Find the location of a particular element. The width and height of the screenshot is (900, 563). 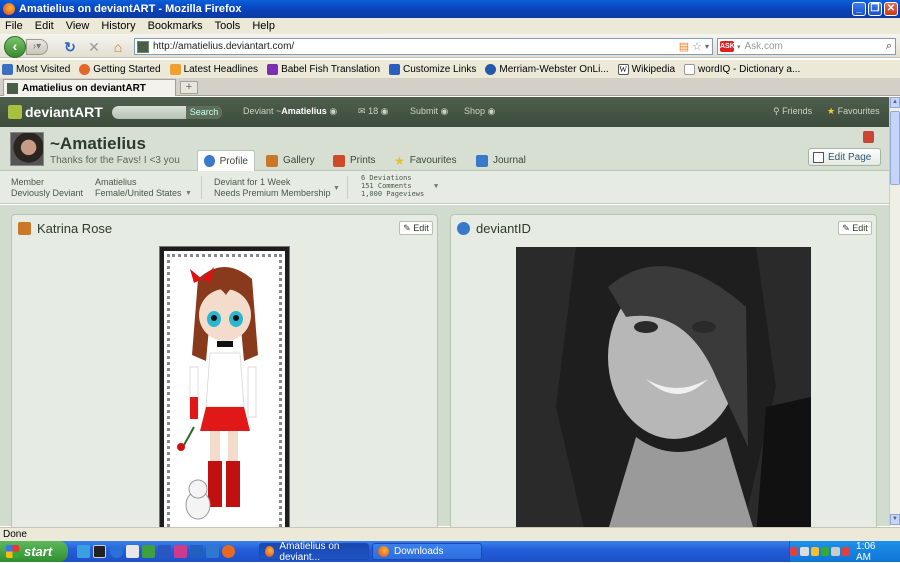

tab-profile: Profile is located at coordinates (226, 160).